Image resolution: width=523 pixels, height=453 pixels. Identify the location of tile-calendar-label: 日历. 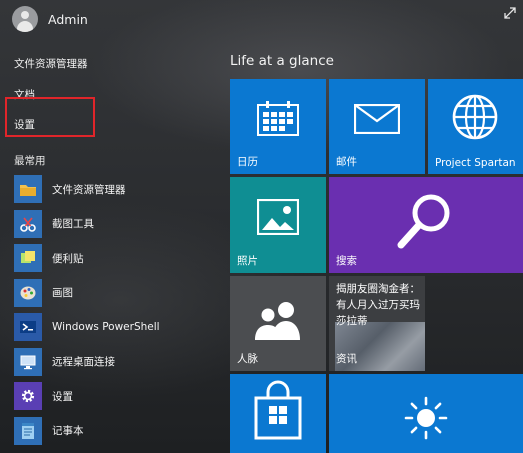
(247, 162).